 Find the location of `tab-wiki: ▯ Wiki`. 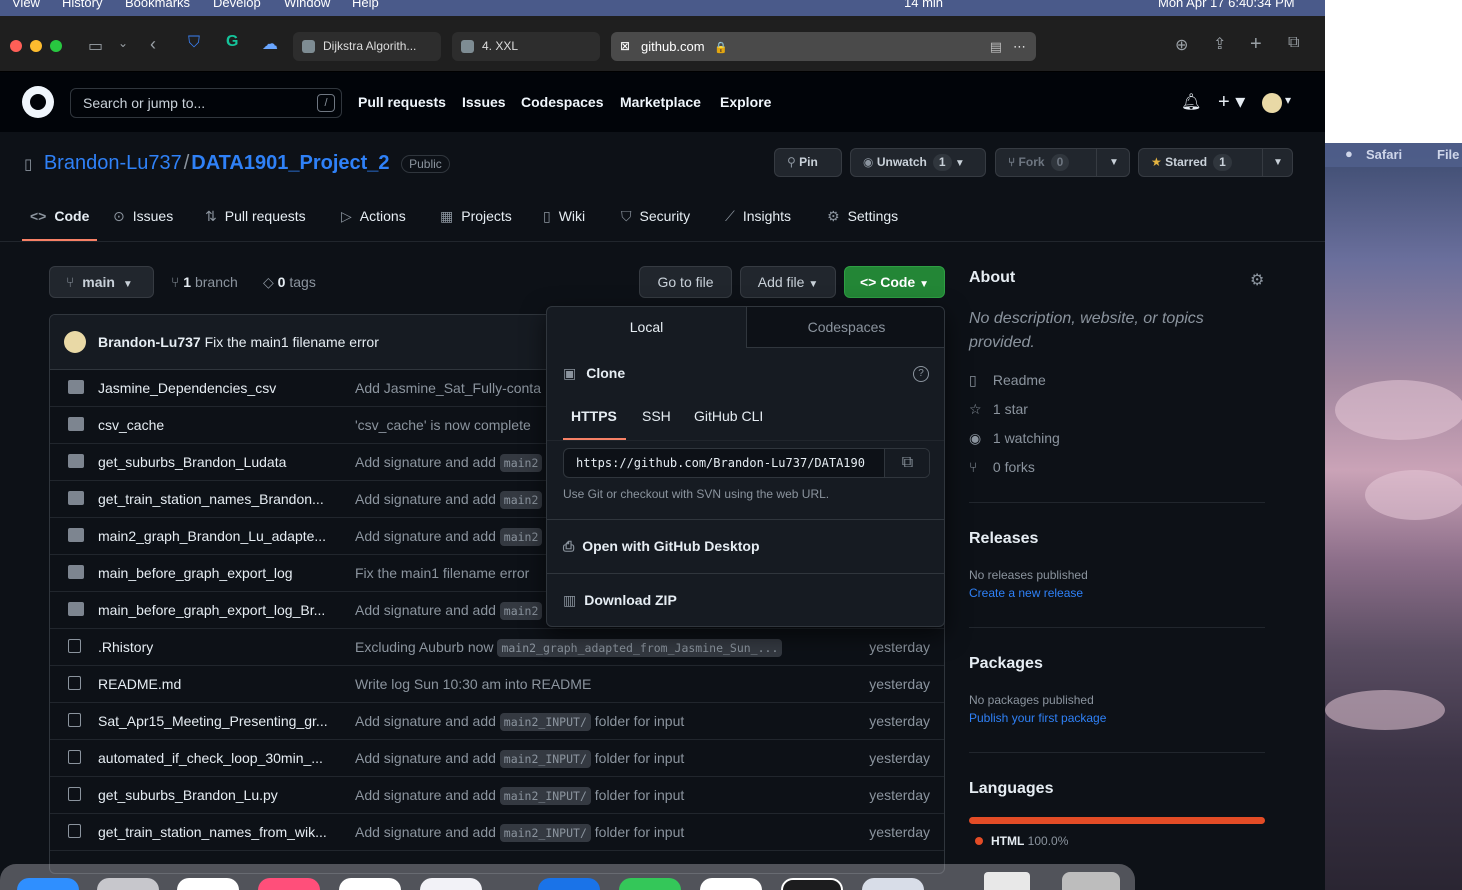

tab-wiki: ▯ Wiki is located at coordinates (564, 216).